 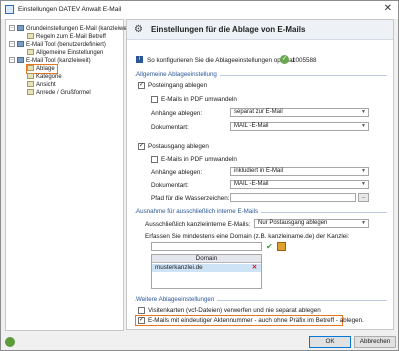 What do you see at coordinates (281, 246) in the screenshot?
I see `remove-icon` at bounding box center [281, 246].